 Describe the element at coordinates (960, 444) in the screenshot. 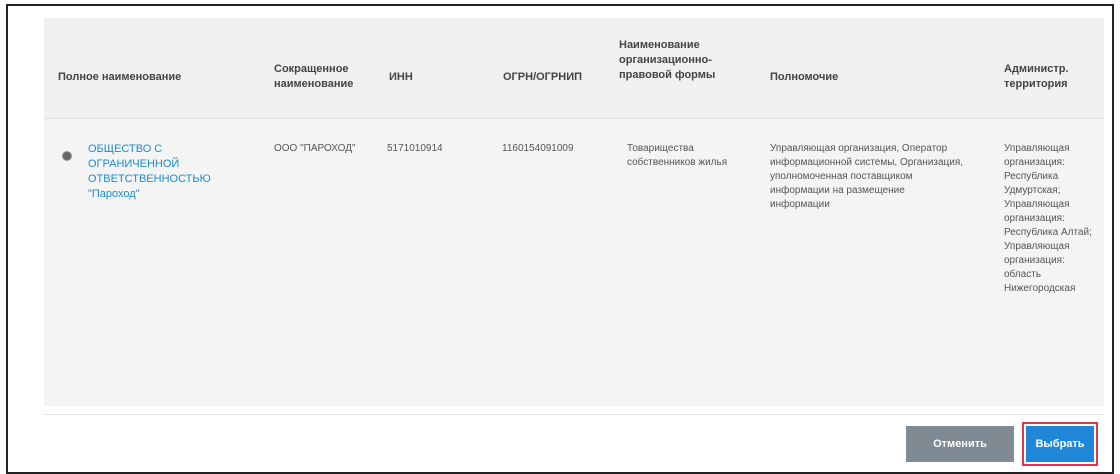

I see `cancel-button: Отменить` at that location.